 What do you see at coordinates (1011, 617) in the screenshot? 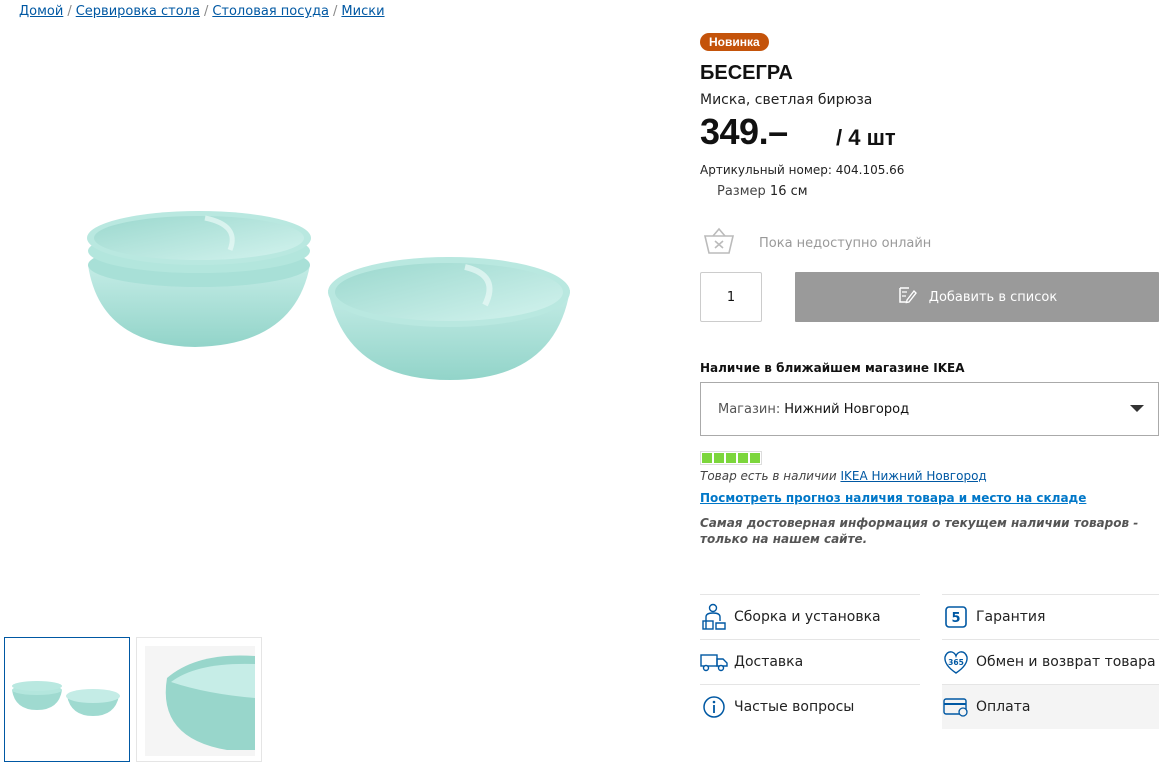
I see `service-label: Гарантия` at bounding box center [1011, 617].